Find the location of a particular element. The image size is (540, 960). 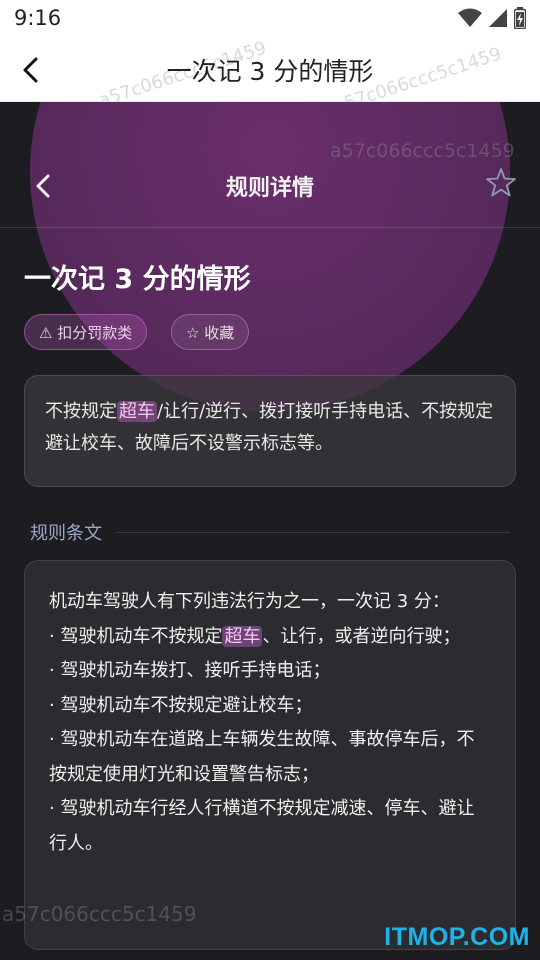

battery-icon is located at coordinates (520, 18).